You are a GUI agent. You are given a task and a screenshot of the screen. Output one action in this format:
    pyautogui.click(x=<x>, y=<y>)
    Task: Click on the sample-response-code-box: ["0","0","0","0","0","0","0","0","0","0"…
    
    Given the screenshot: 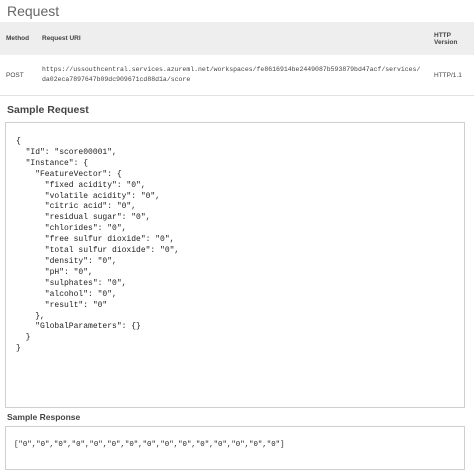 What is the action you would take?
    pyautogui.click(x=235, y=448)
    